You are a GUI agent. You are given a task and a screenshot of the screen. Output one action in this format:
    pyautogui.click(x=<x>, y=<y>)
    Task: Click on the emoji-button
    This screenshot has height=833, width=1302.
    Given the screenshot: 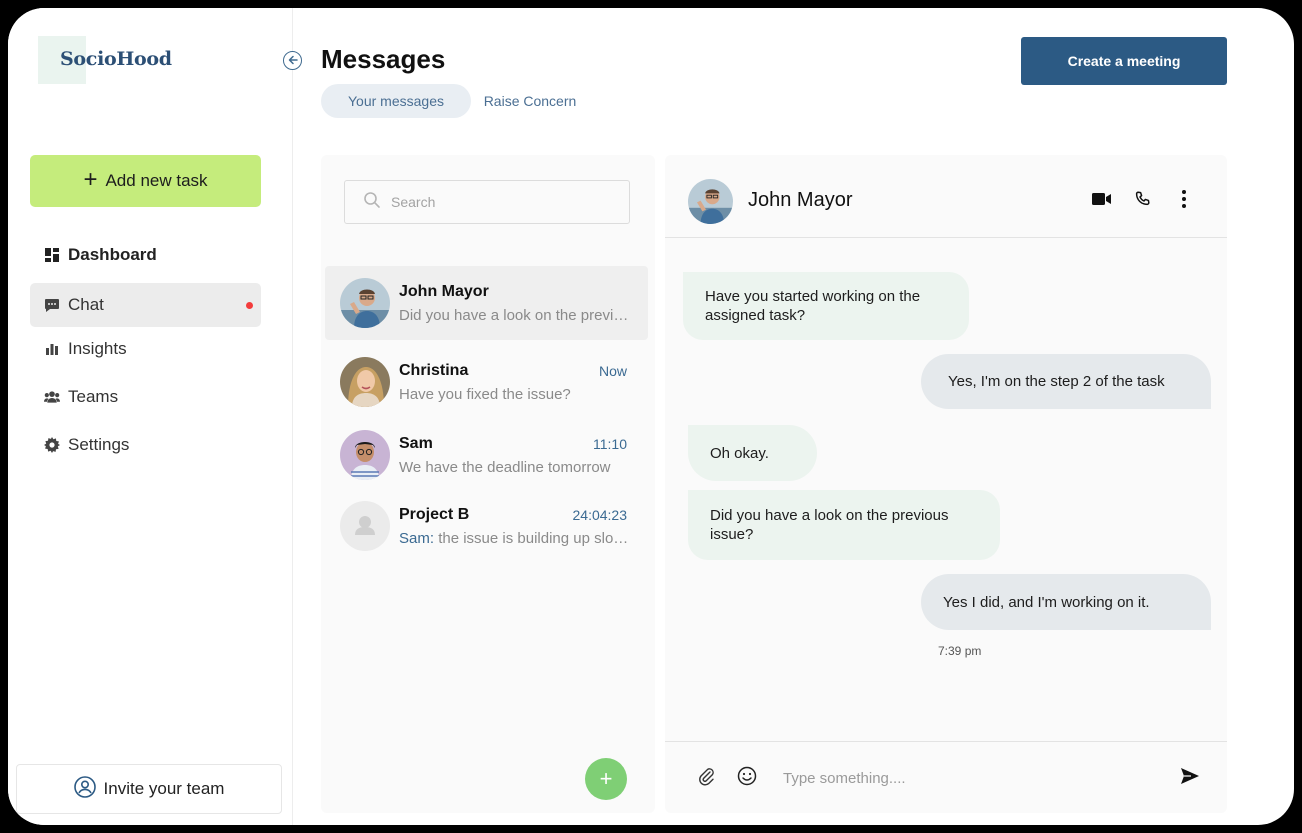 What is the action you would take?
    pyautogui.click(x=747, y=778)
    